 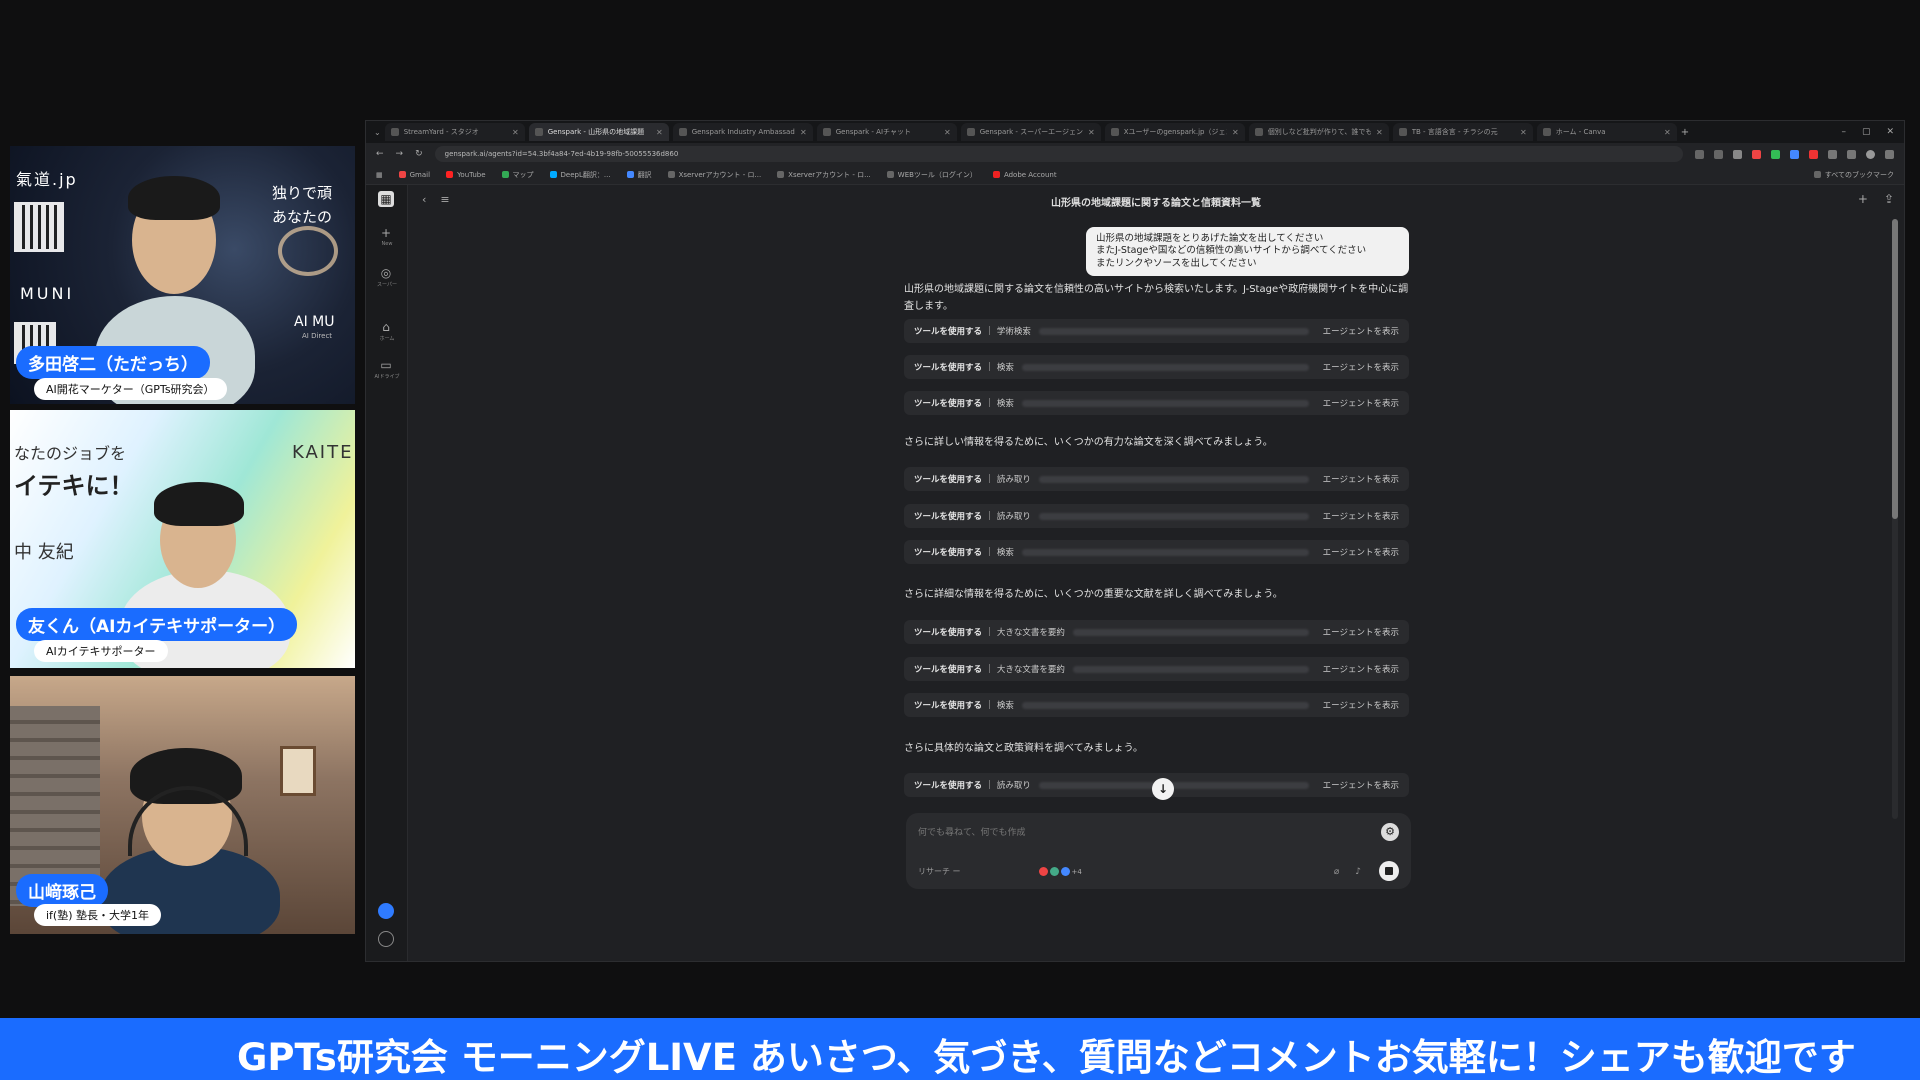 What do you see at coordinates (1156, 331) in the screenshot?
I see `tool-call-row: ツールを使用する | 学術検索 エージェントを表示` at bounding box center [1156, 331].